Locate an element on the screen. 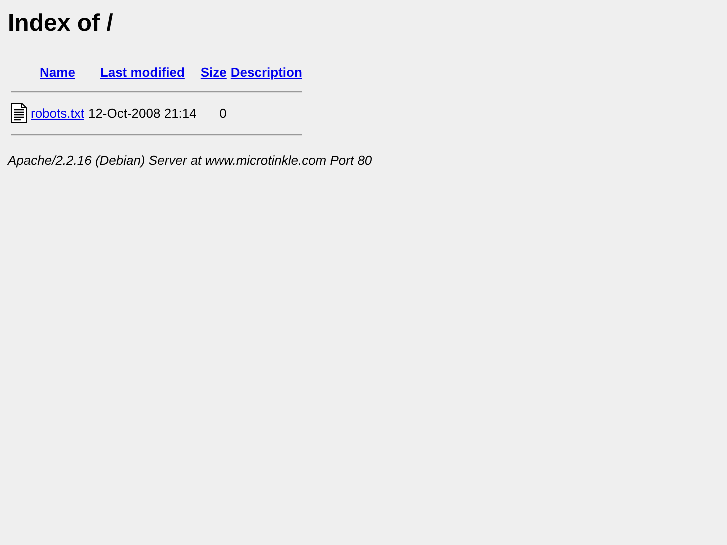  column-header-link: Last modified is located at coordinates (142, 72).